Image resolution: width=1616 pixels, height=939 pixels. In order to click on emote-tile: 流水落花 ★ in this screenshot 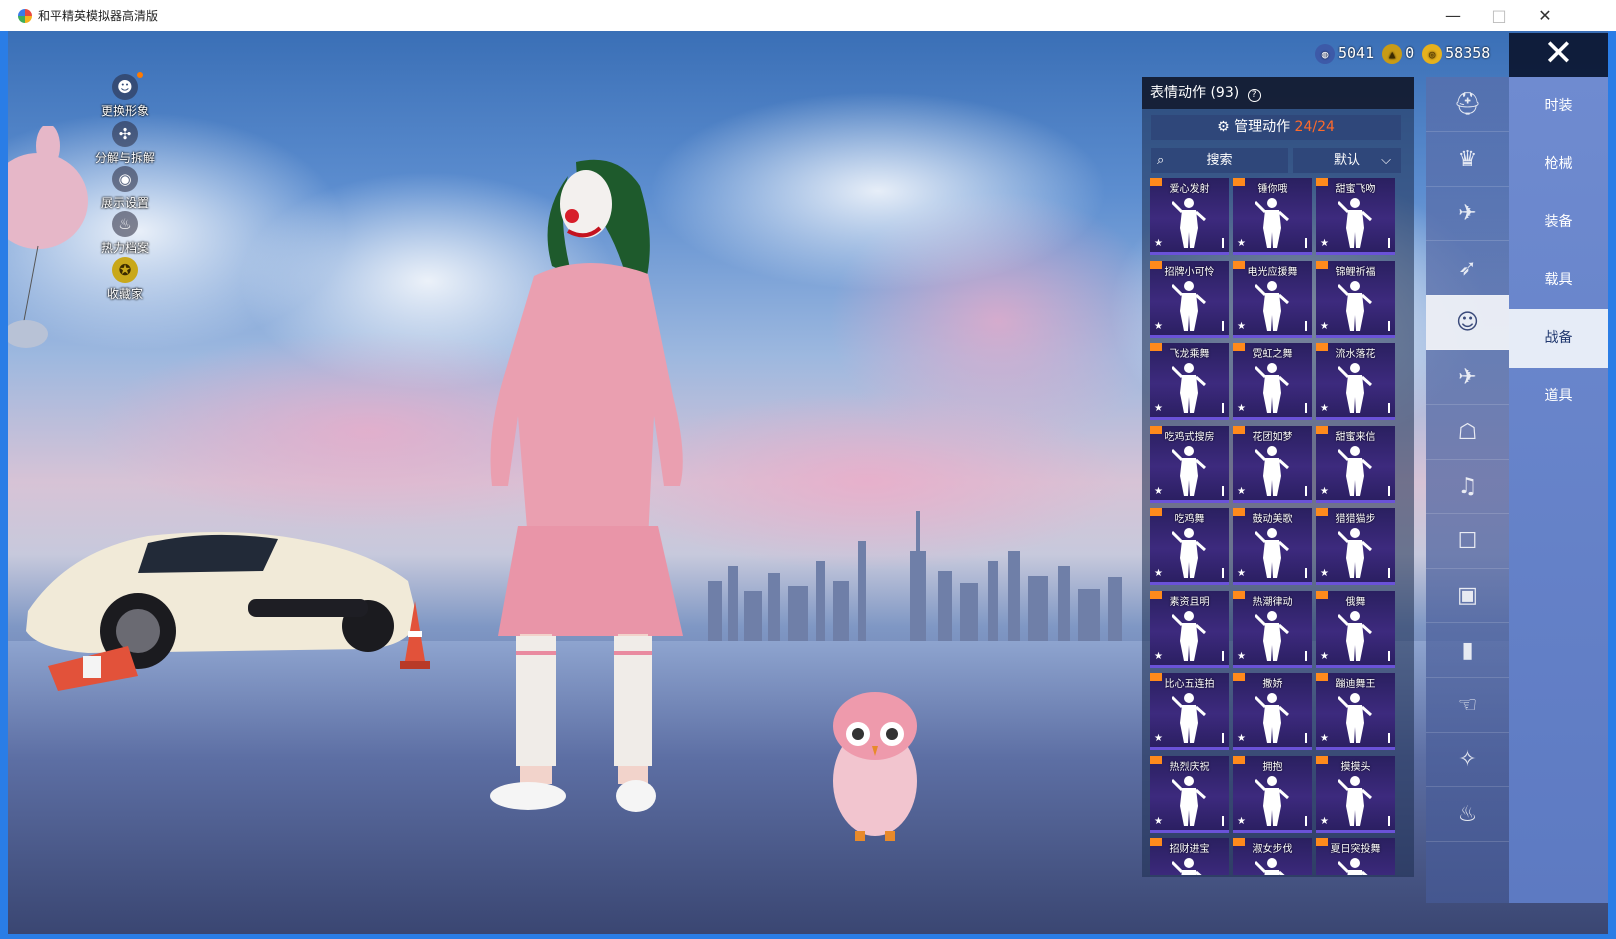, I will do `click(1355, 381)`.